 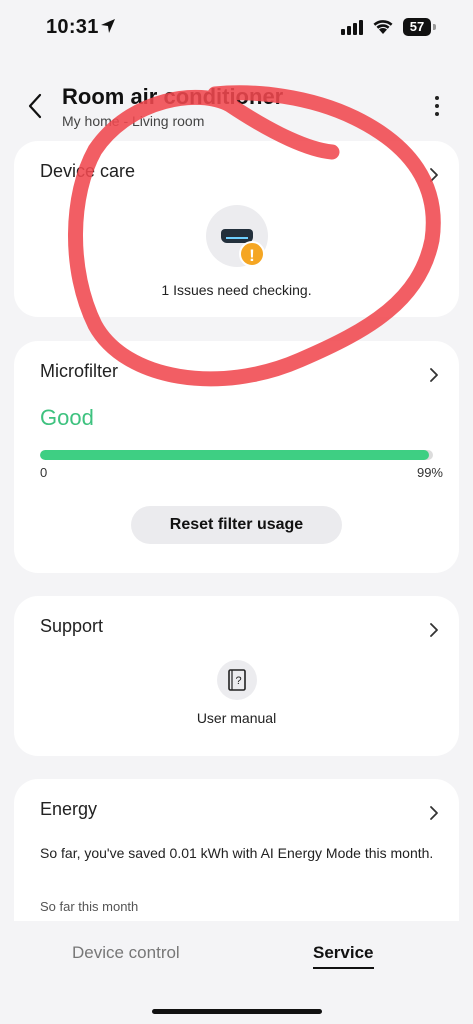 What do you see at coordinates (236, 290) in the screenshot?
I see `device-care-message: 1 Issues need checking.` at bounding box center [236, 290].